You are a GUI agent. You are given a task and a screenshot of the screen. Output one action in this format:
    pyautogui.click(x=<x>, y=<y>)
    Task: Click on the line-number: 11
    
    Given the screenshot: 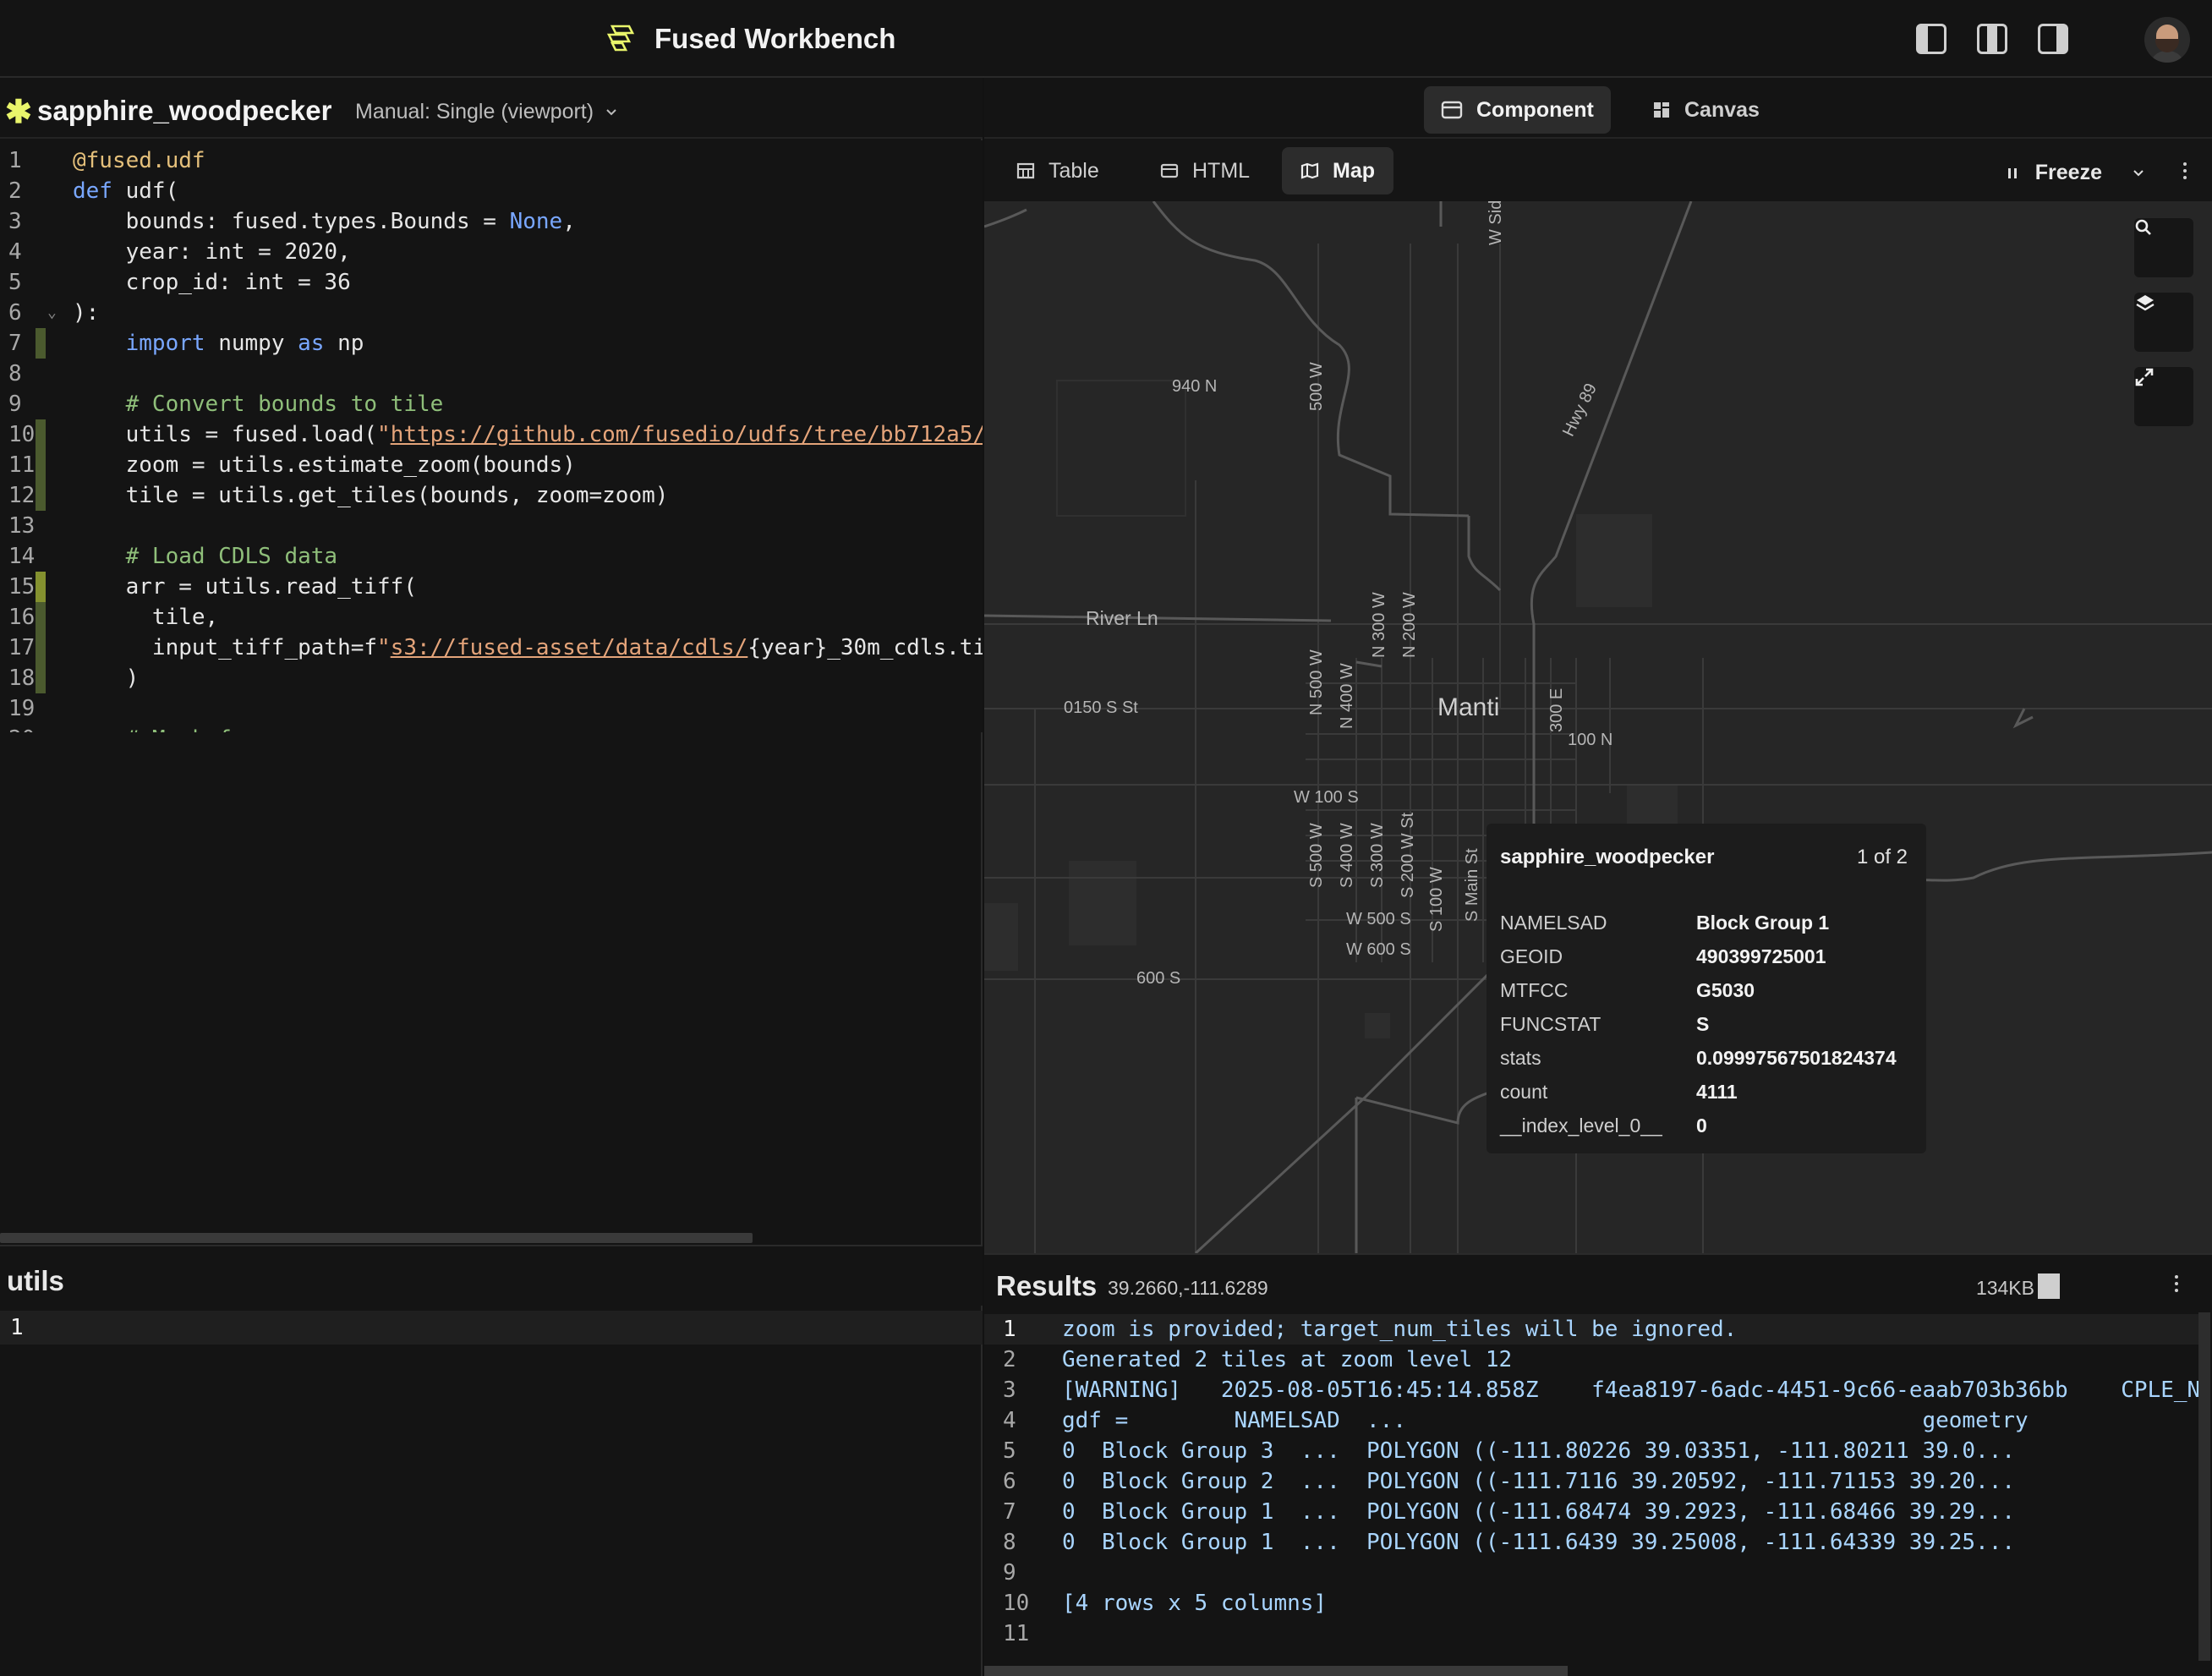 What is the action you would take?
    pyautogui.click(x=22, y=465)
    